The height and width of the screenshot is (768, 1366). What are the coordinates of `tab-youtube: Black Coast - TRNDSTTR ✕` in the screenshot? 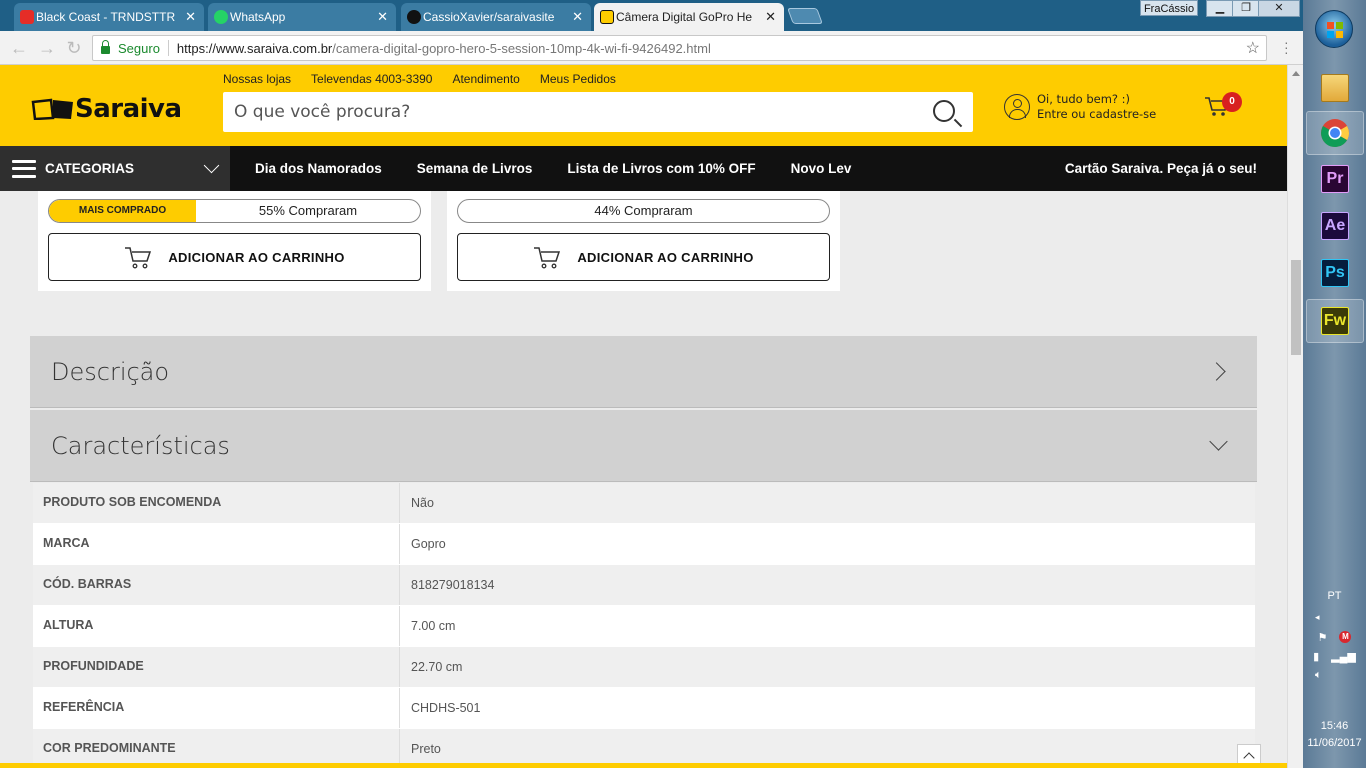 It's located at (109, 17).